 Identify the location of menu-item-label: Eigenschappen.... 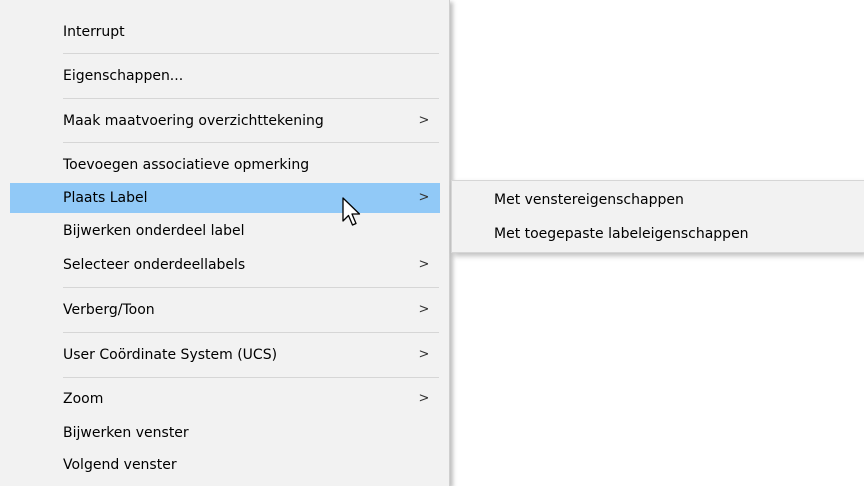
(123, 76).